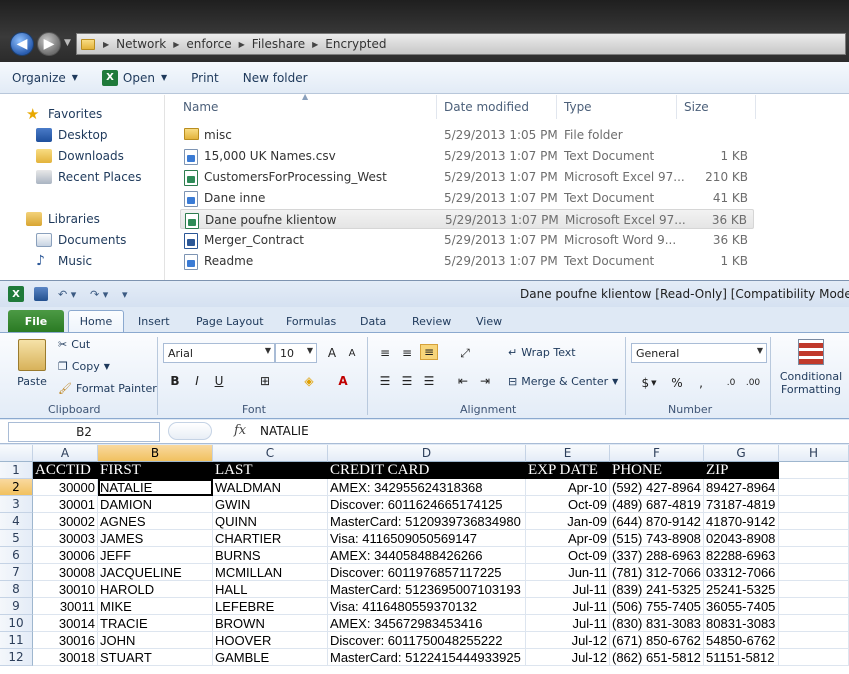  What do you see at coordinates (65, 487) in the screenshot?
I see `cell: 30000` at bounding box center [65, 487].